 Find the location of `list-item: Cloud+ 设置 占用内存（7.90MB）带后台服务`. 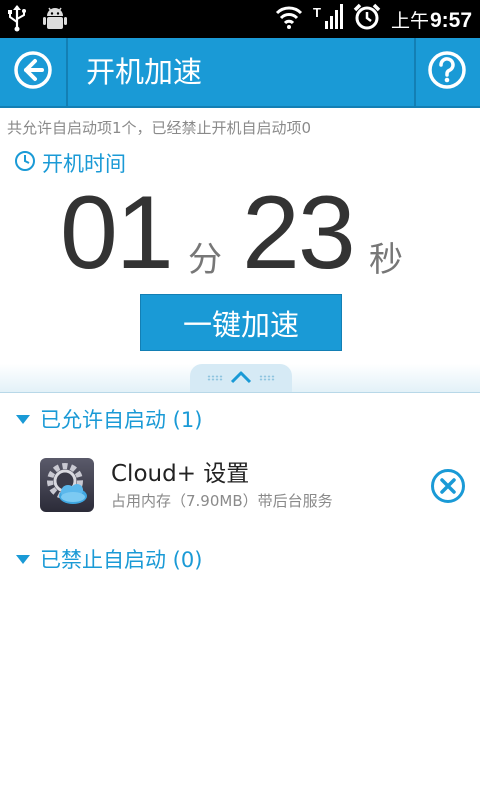

list-item: Cloud+ 设置 占用内存（7.90MB）带后台服务 is located at coordinates (240, 485).